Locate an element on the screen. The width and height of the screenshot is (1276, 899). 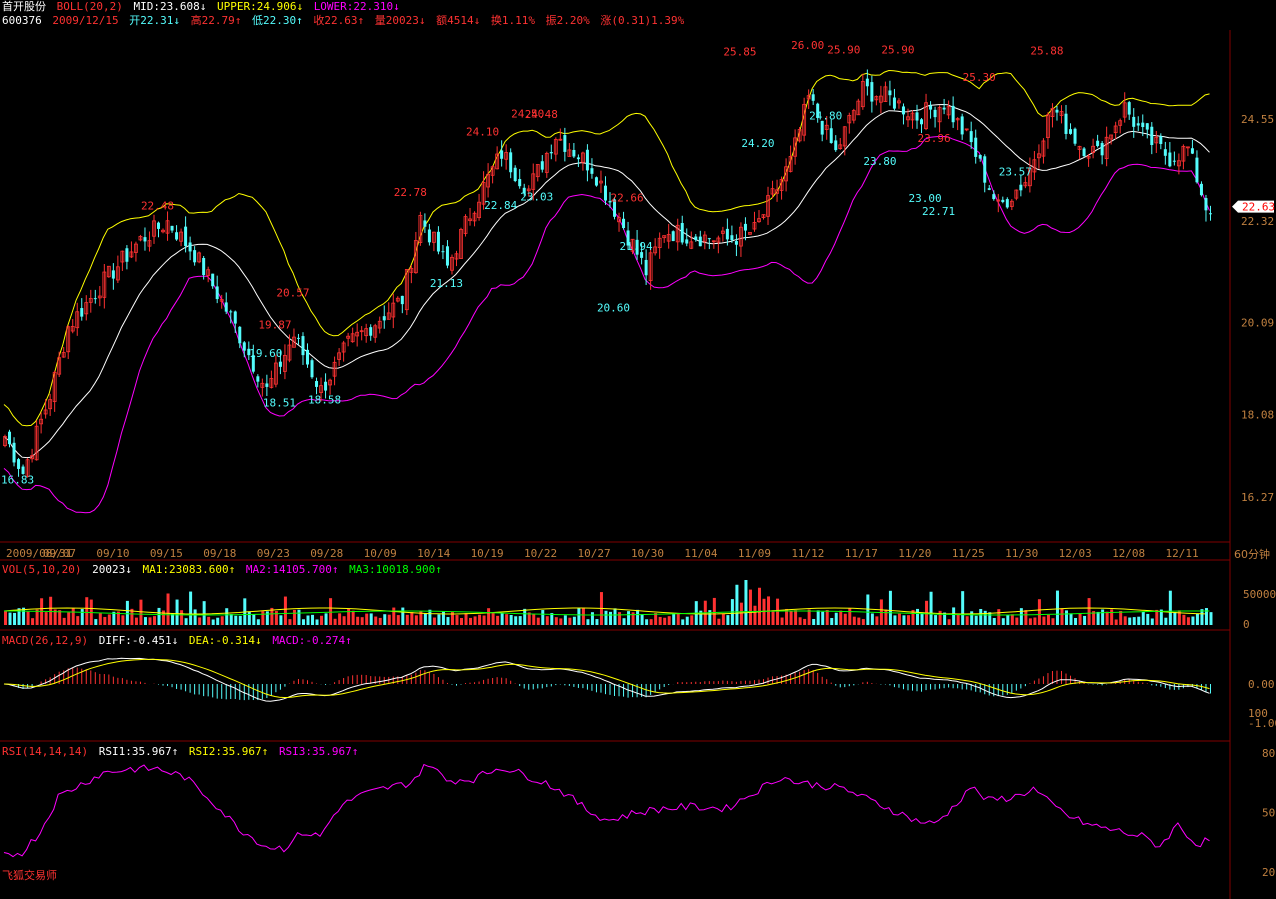
price-label: 24.20 is located at coordinates (757, 143).